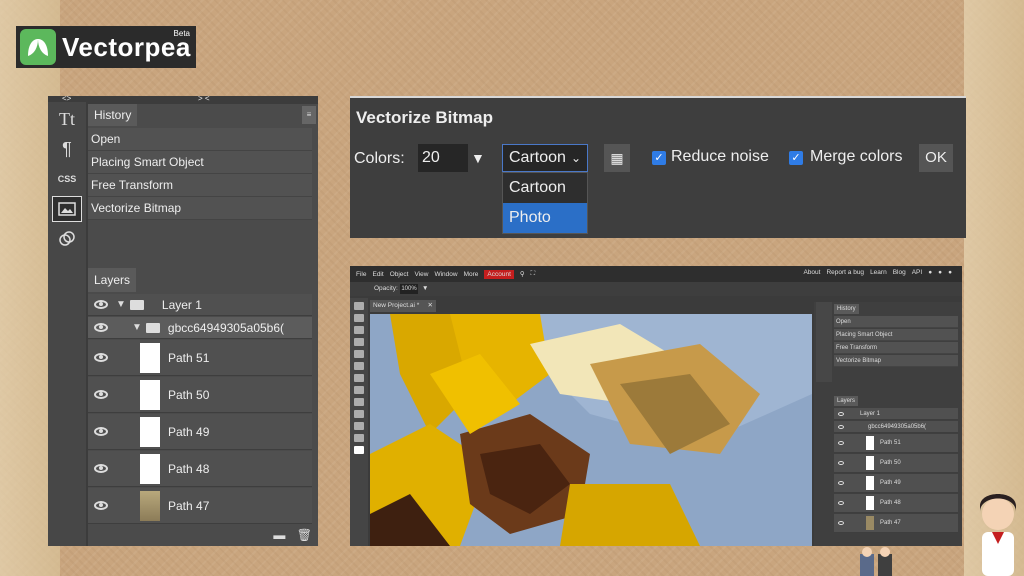  I want to click on css-icon: CSS, so click(67, 179).